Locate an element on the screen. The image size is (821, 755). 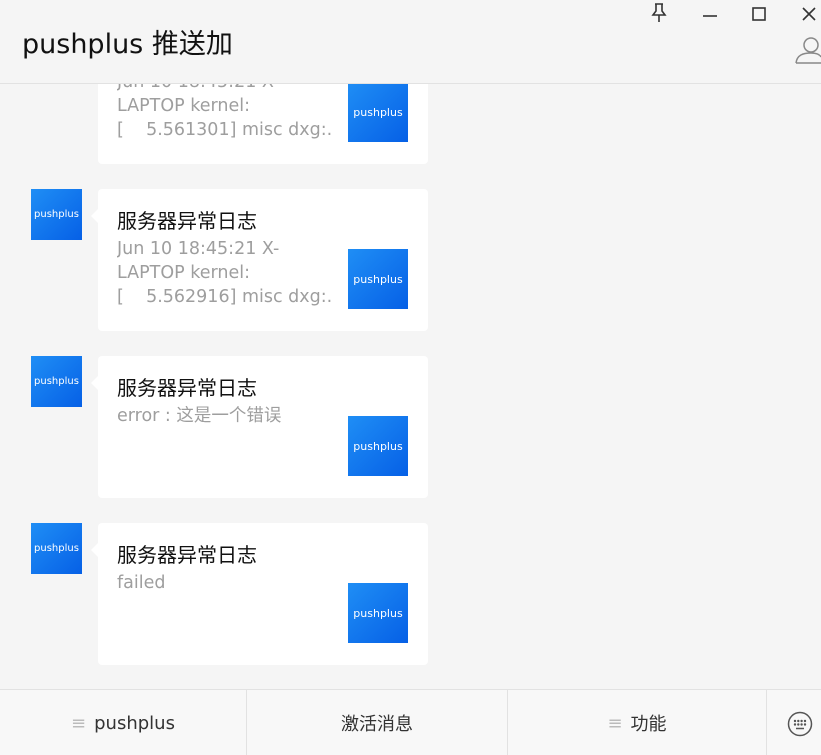
menu-divider is located at coordinates (766, 722).